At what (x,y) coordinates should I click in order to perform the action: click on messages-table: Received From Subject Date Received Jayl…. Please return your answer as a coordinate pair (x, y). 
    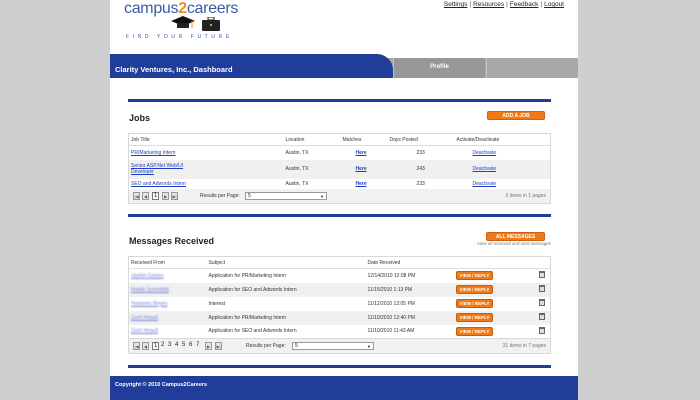
    Looking at the image, I should click on (339, 297).